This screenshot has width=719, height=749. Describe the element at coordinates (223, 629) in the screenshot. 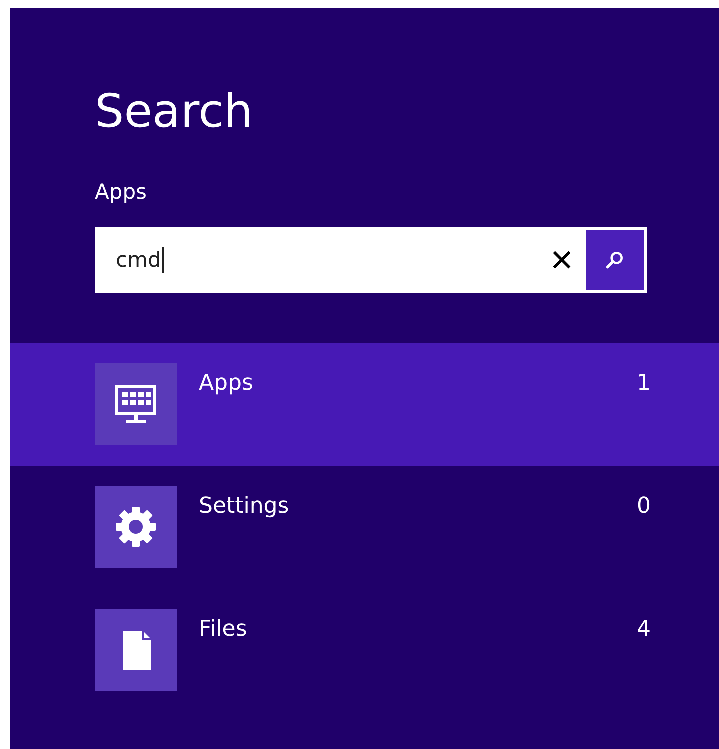

I see `category-label: Files` at that location.